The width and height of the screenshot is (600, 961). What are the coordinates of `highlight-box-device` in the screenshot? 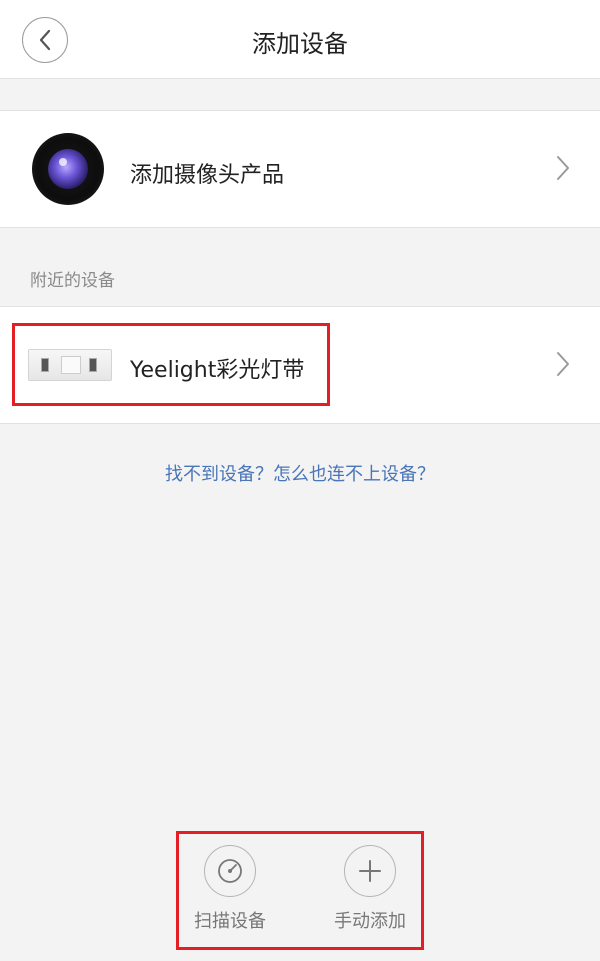 It's located at (171, 364).